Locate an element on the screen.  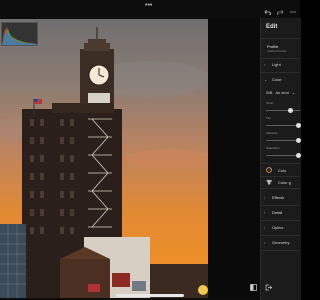
vibrance-slider is located at coordinates (283, 140).